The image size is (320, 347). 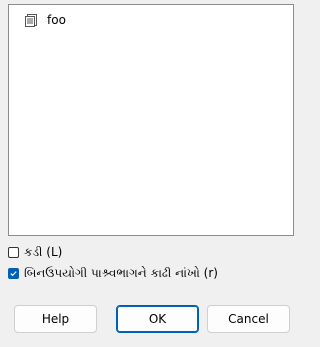 I want to click on cancel-button: Cancel, so click(x=248, y=319).